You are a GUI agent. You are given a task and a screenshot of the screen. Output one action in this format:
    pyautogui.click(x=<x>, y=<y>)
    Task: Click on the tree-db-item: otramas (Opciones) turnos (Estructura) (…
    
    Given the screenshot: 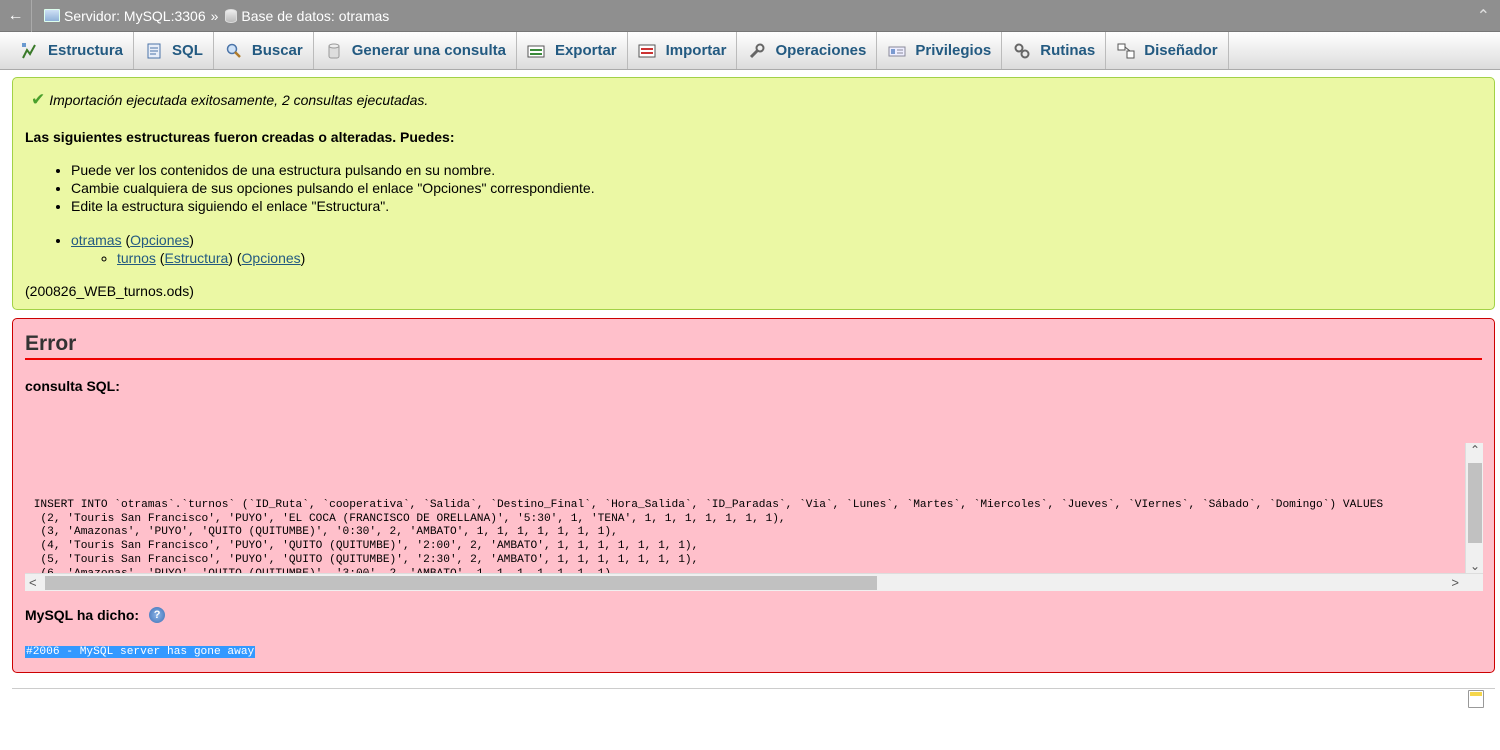 What is the action you would take?
    pyautogui.click(x=776, y=249)
    